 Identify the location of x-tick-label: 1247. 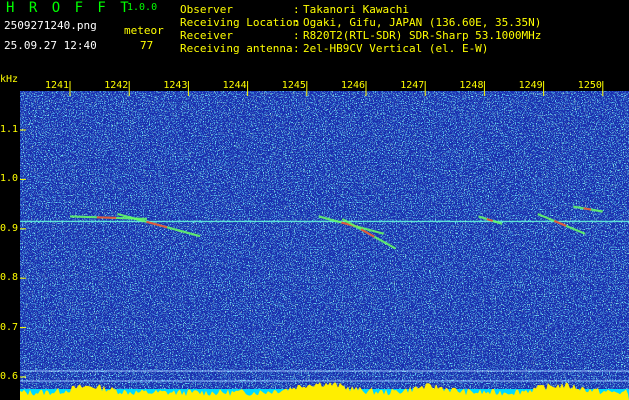
(412, 85).